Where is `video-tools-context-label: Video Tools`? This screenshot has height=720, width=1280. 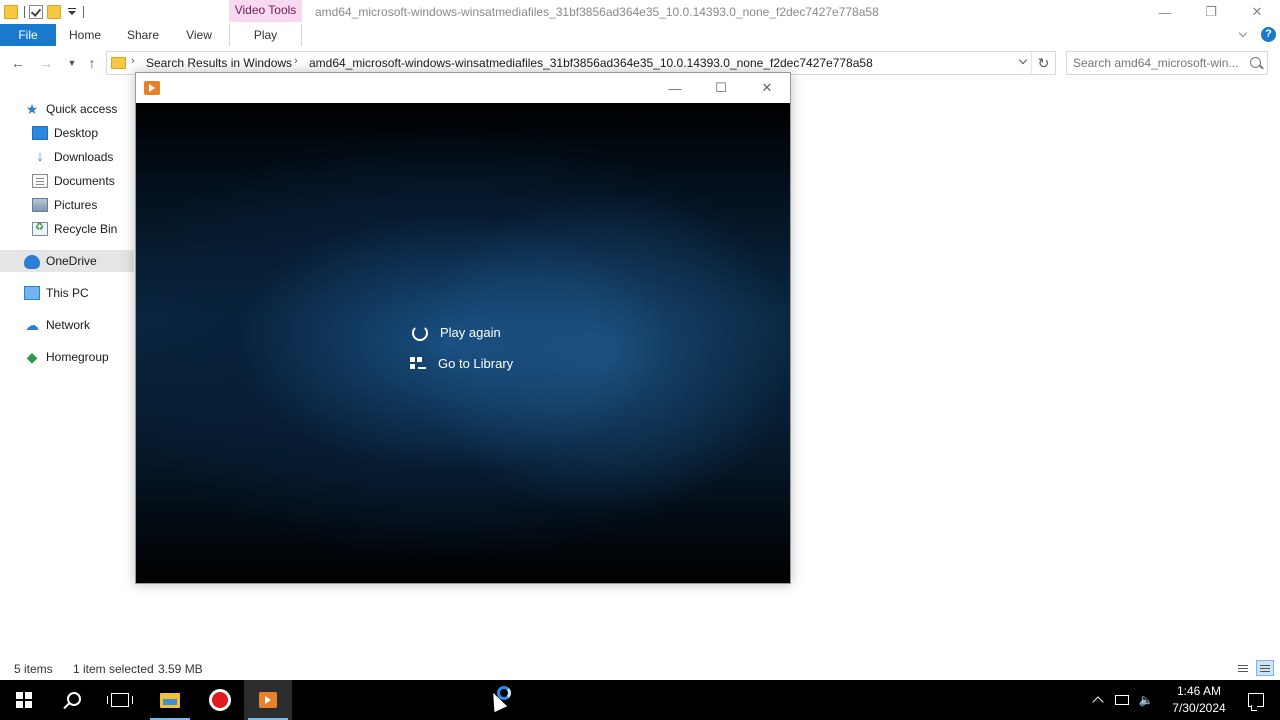
video-tools-context-label: Video Tools is located at coordinates (265, 11).